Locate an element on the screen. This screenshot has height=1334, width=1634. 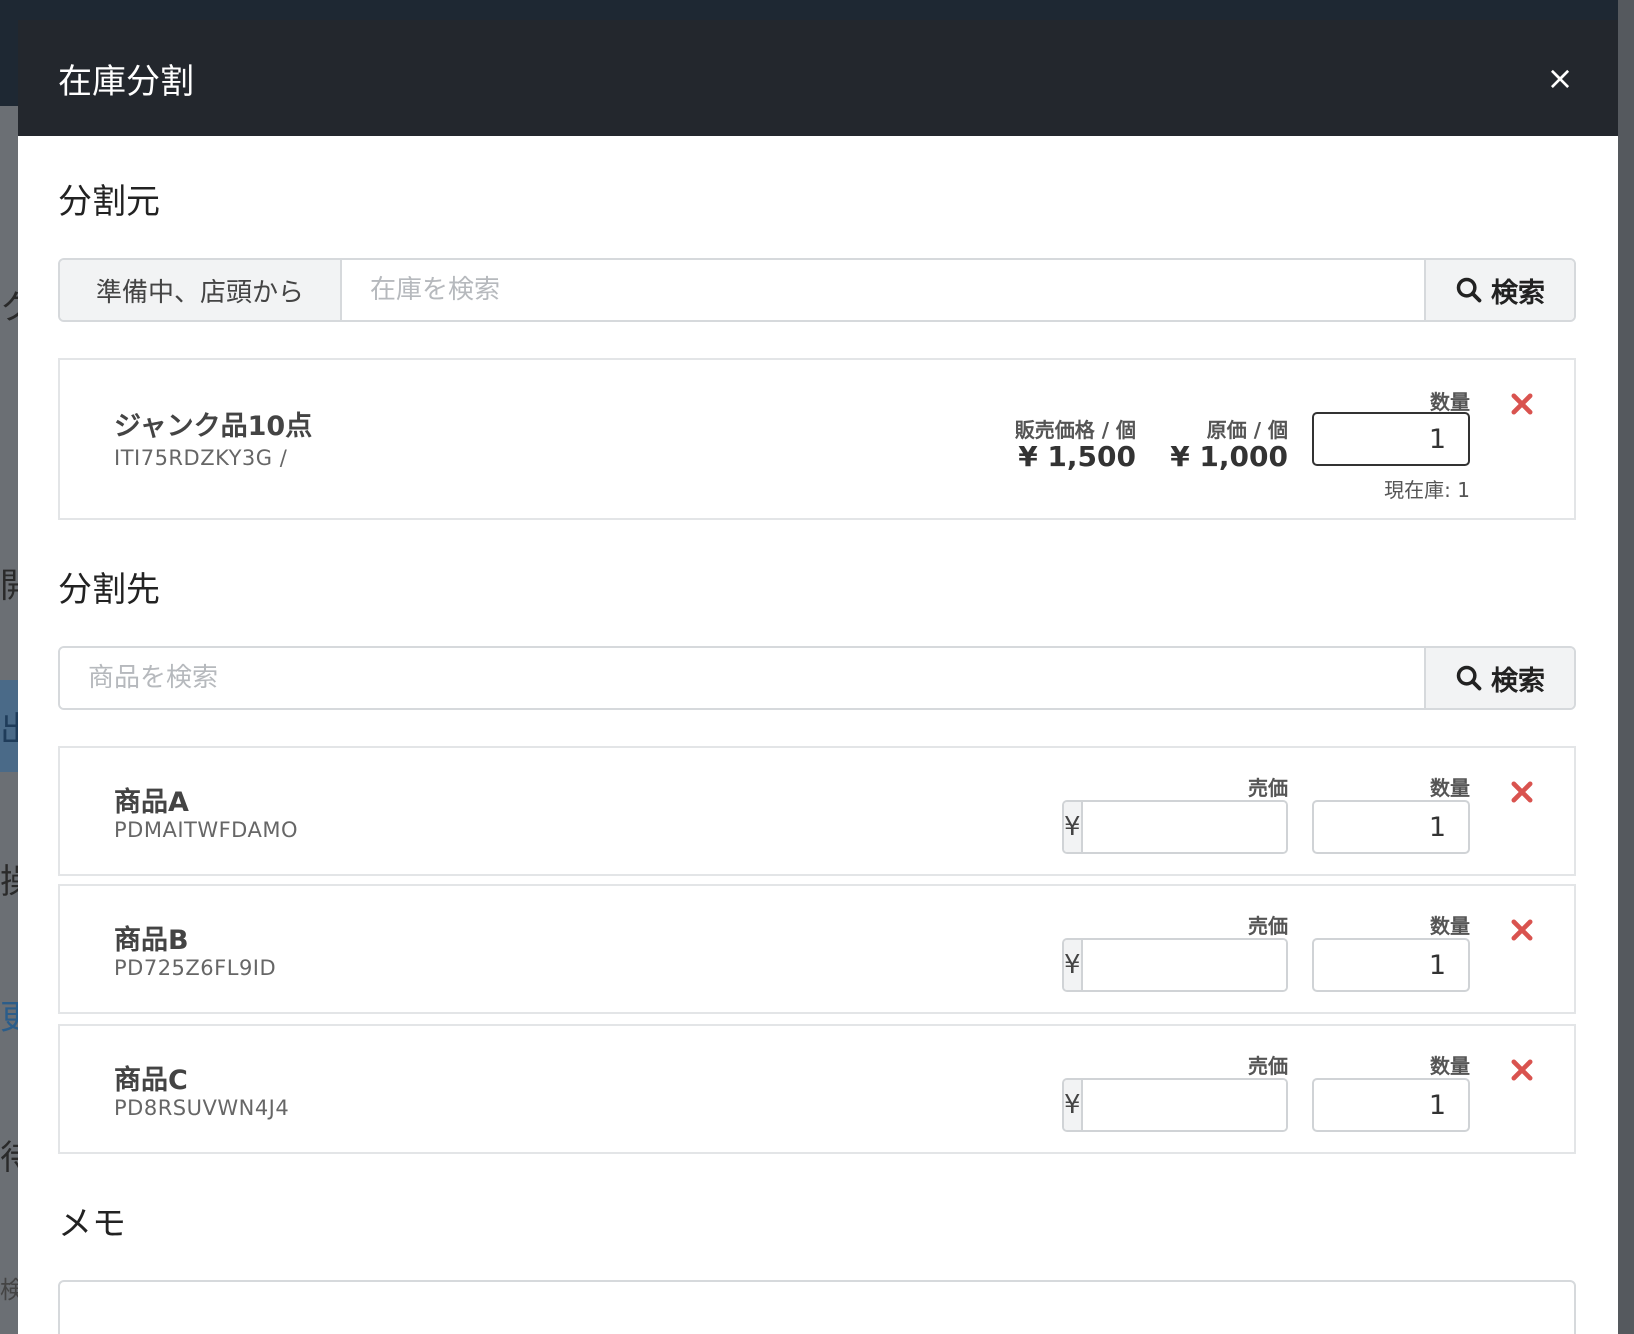
source-search-button-label: 検索 is located at coordinates (1518, 293).